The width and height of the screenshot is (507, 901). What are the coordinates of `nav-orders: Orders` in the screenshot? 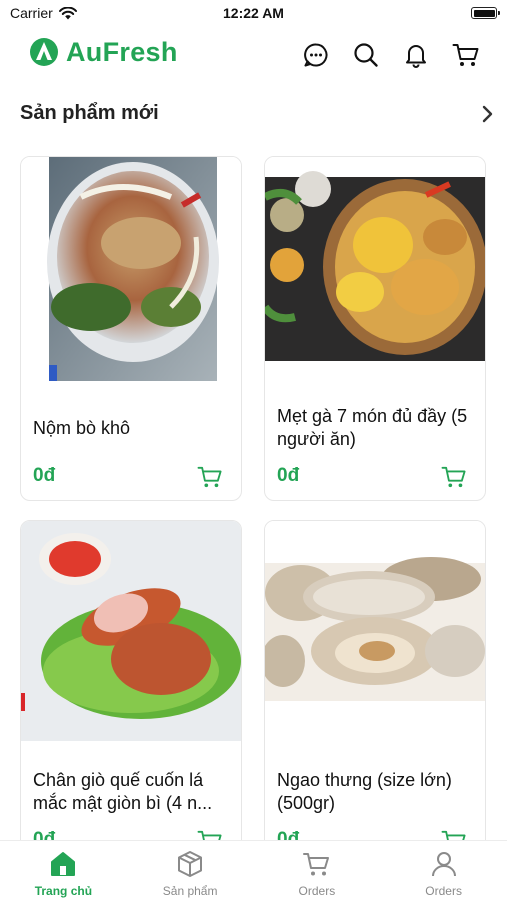 It's located at (317, 871).